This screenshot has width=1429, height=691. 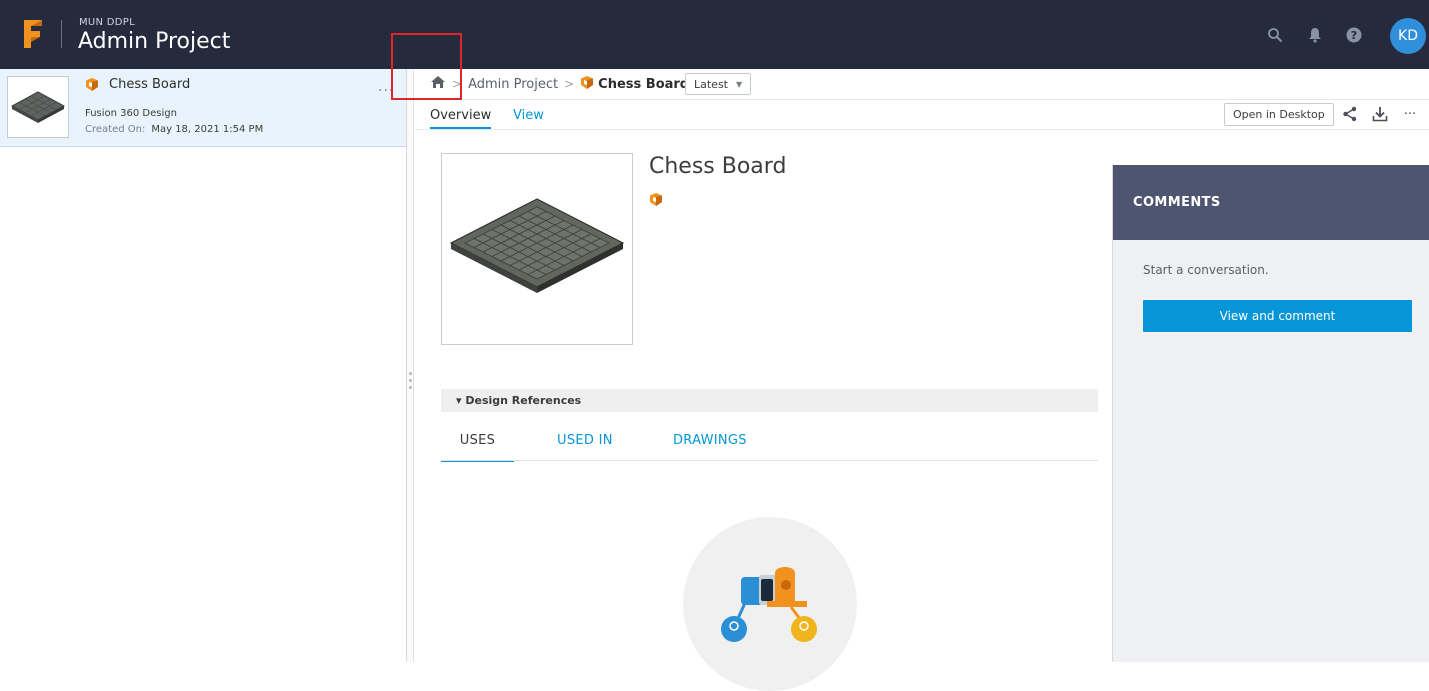 What do you see at coordinates (207, 129) in the screenshot?
I see `created-value: May 18, 2021 1:54 PM` at bounding box center [207, 129].